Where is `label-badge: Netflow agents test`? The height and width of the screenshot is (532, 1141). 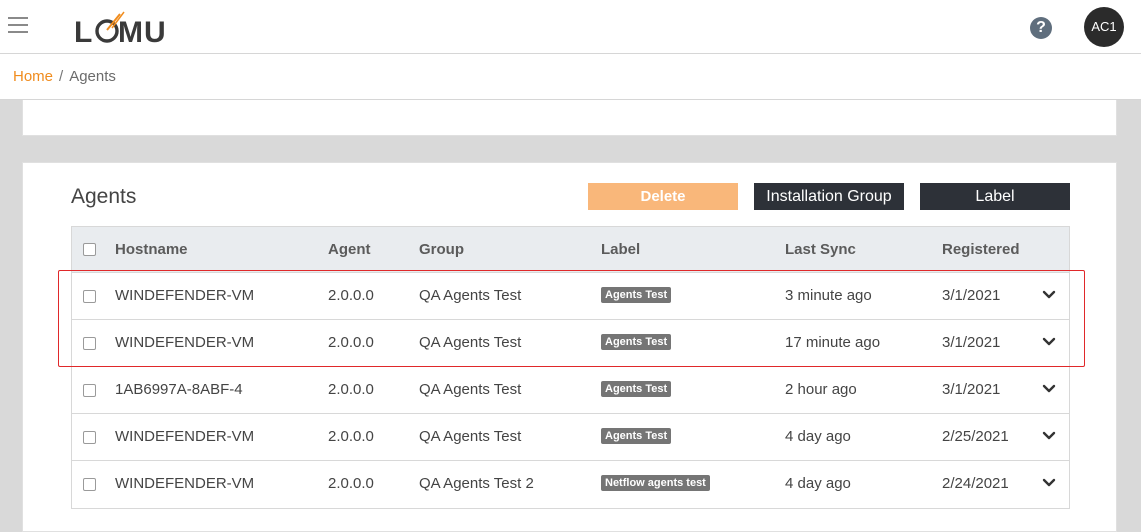
label-badge: Netflow agents test is located at coordinates (655, 483).